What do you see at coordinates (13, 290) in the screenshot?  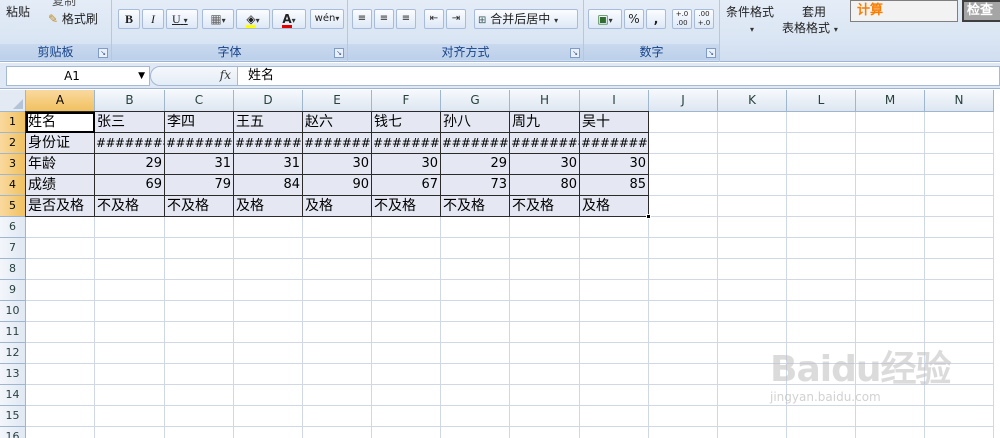 I see `row-header-9: 9` at bounding box center [13, 290].